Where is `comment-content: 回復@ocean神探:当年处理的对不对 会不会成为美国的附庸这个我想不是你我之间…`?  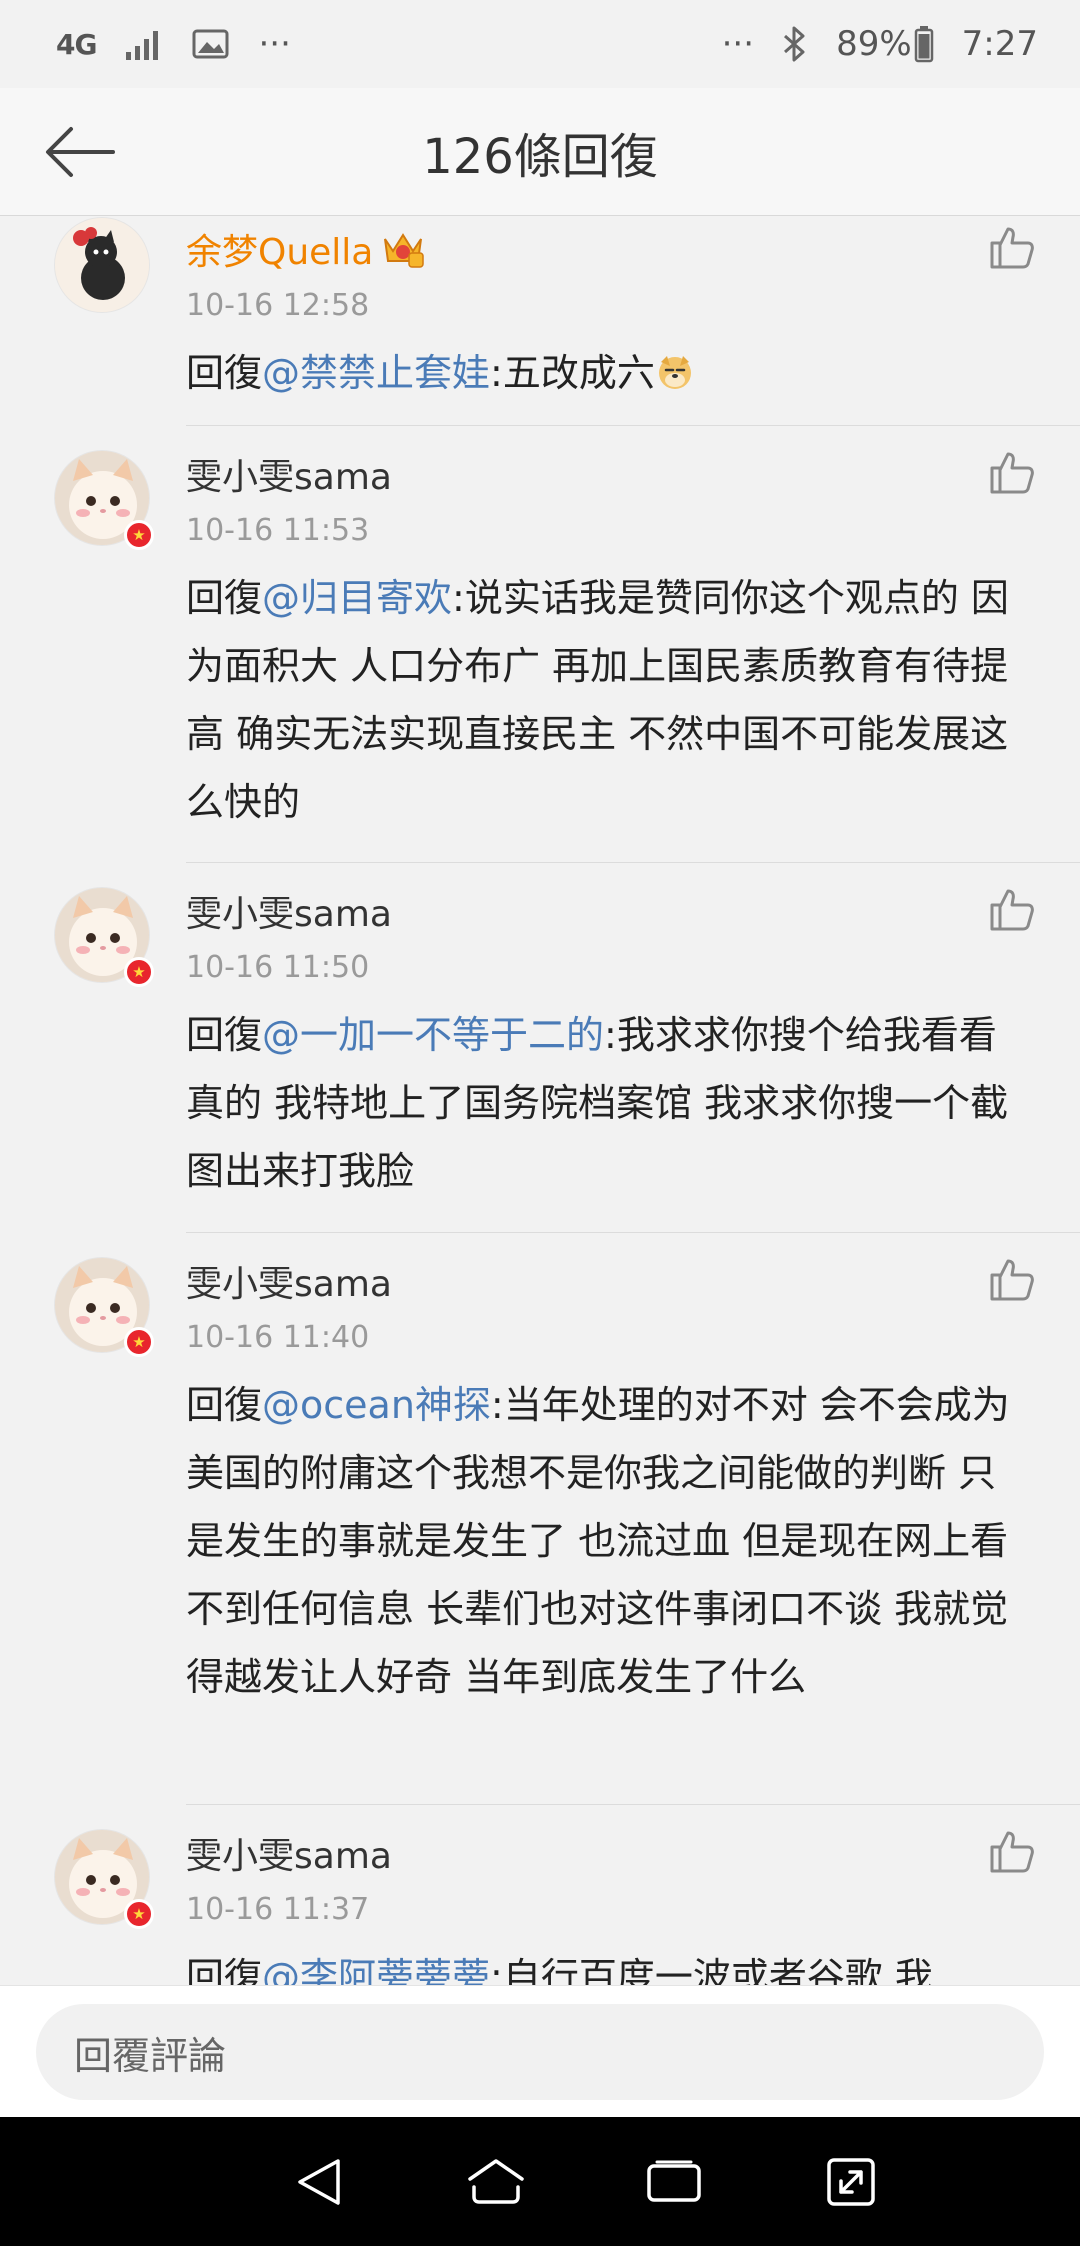 comment-content: 回復@ocean神探:当年处理的对不对 会不会成为美国的附庸这个我想不是你我之间… is located at coordinates (609, 1541).